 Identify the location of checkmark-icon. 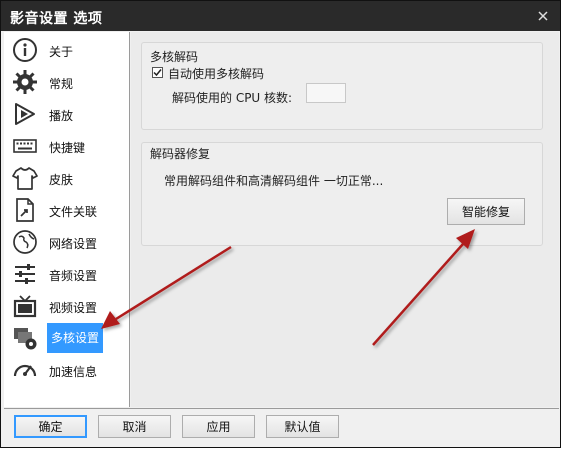
(157, 73).